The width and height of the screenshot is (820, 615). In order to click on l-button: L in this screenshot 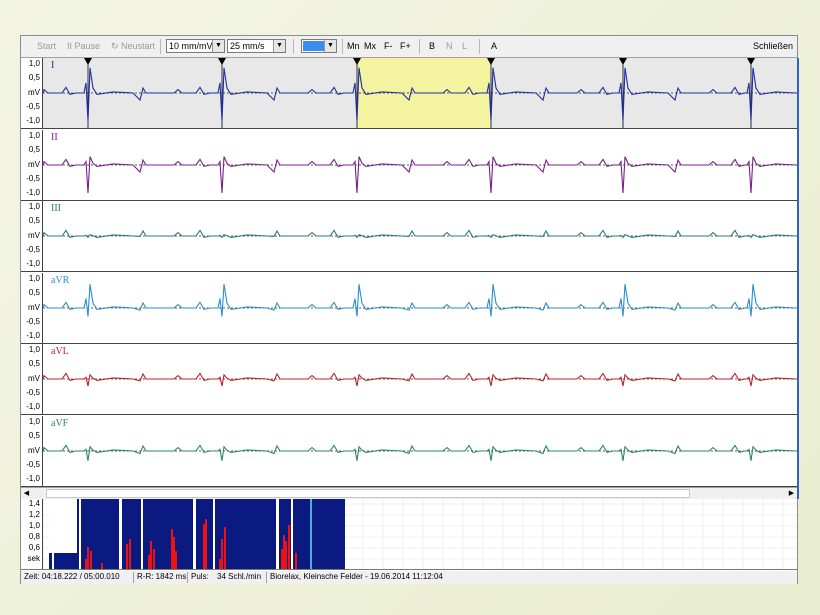, I will do `click(464, 46)`.